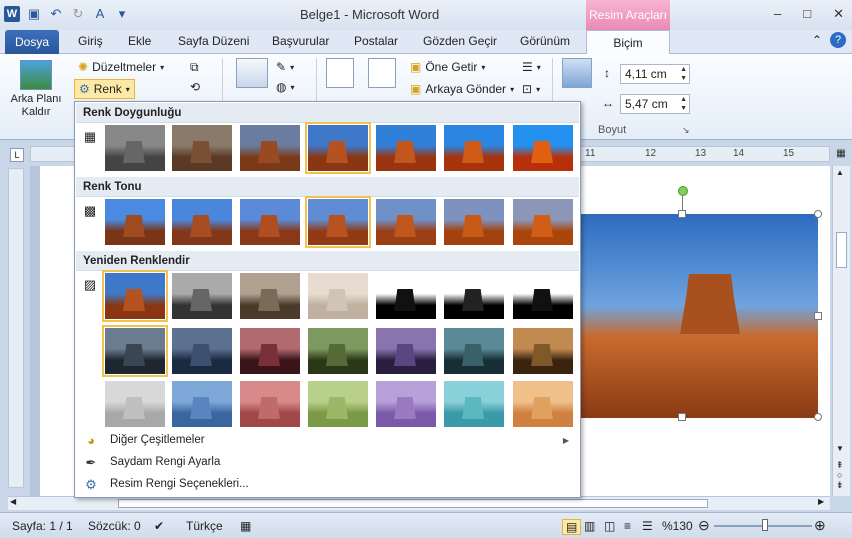 The image size is (852, 538). I want to click on tab-sayfa-duzeni: Sayfa Düzeni, so click(213, 41).